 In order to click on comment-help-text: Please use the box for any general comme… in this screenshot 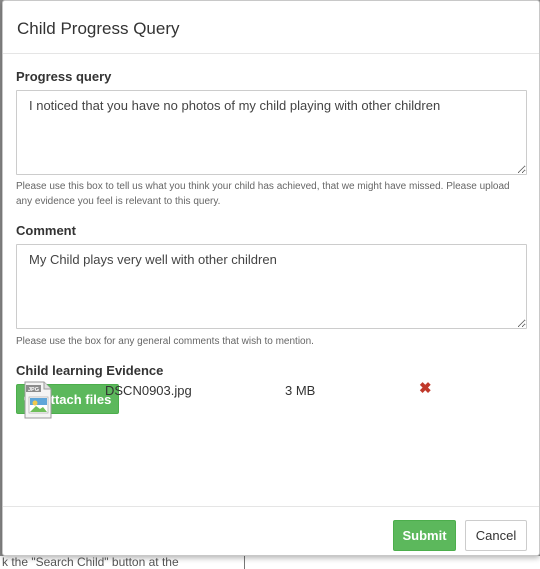, I will do `click(165, 341)`.